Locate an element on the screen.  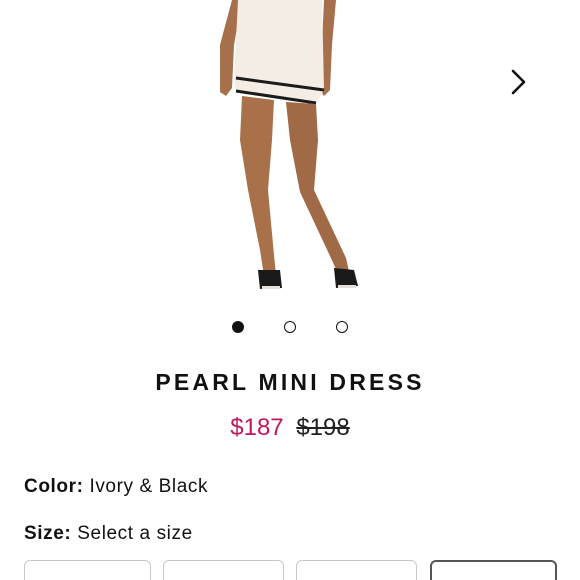
color-label: Color: is located at coordinates (54, 486).